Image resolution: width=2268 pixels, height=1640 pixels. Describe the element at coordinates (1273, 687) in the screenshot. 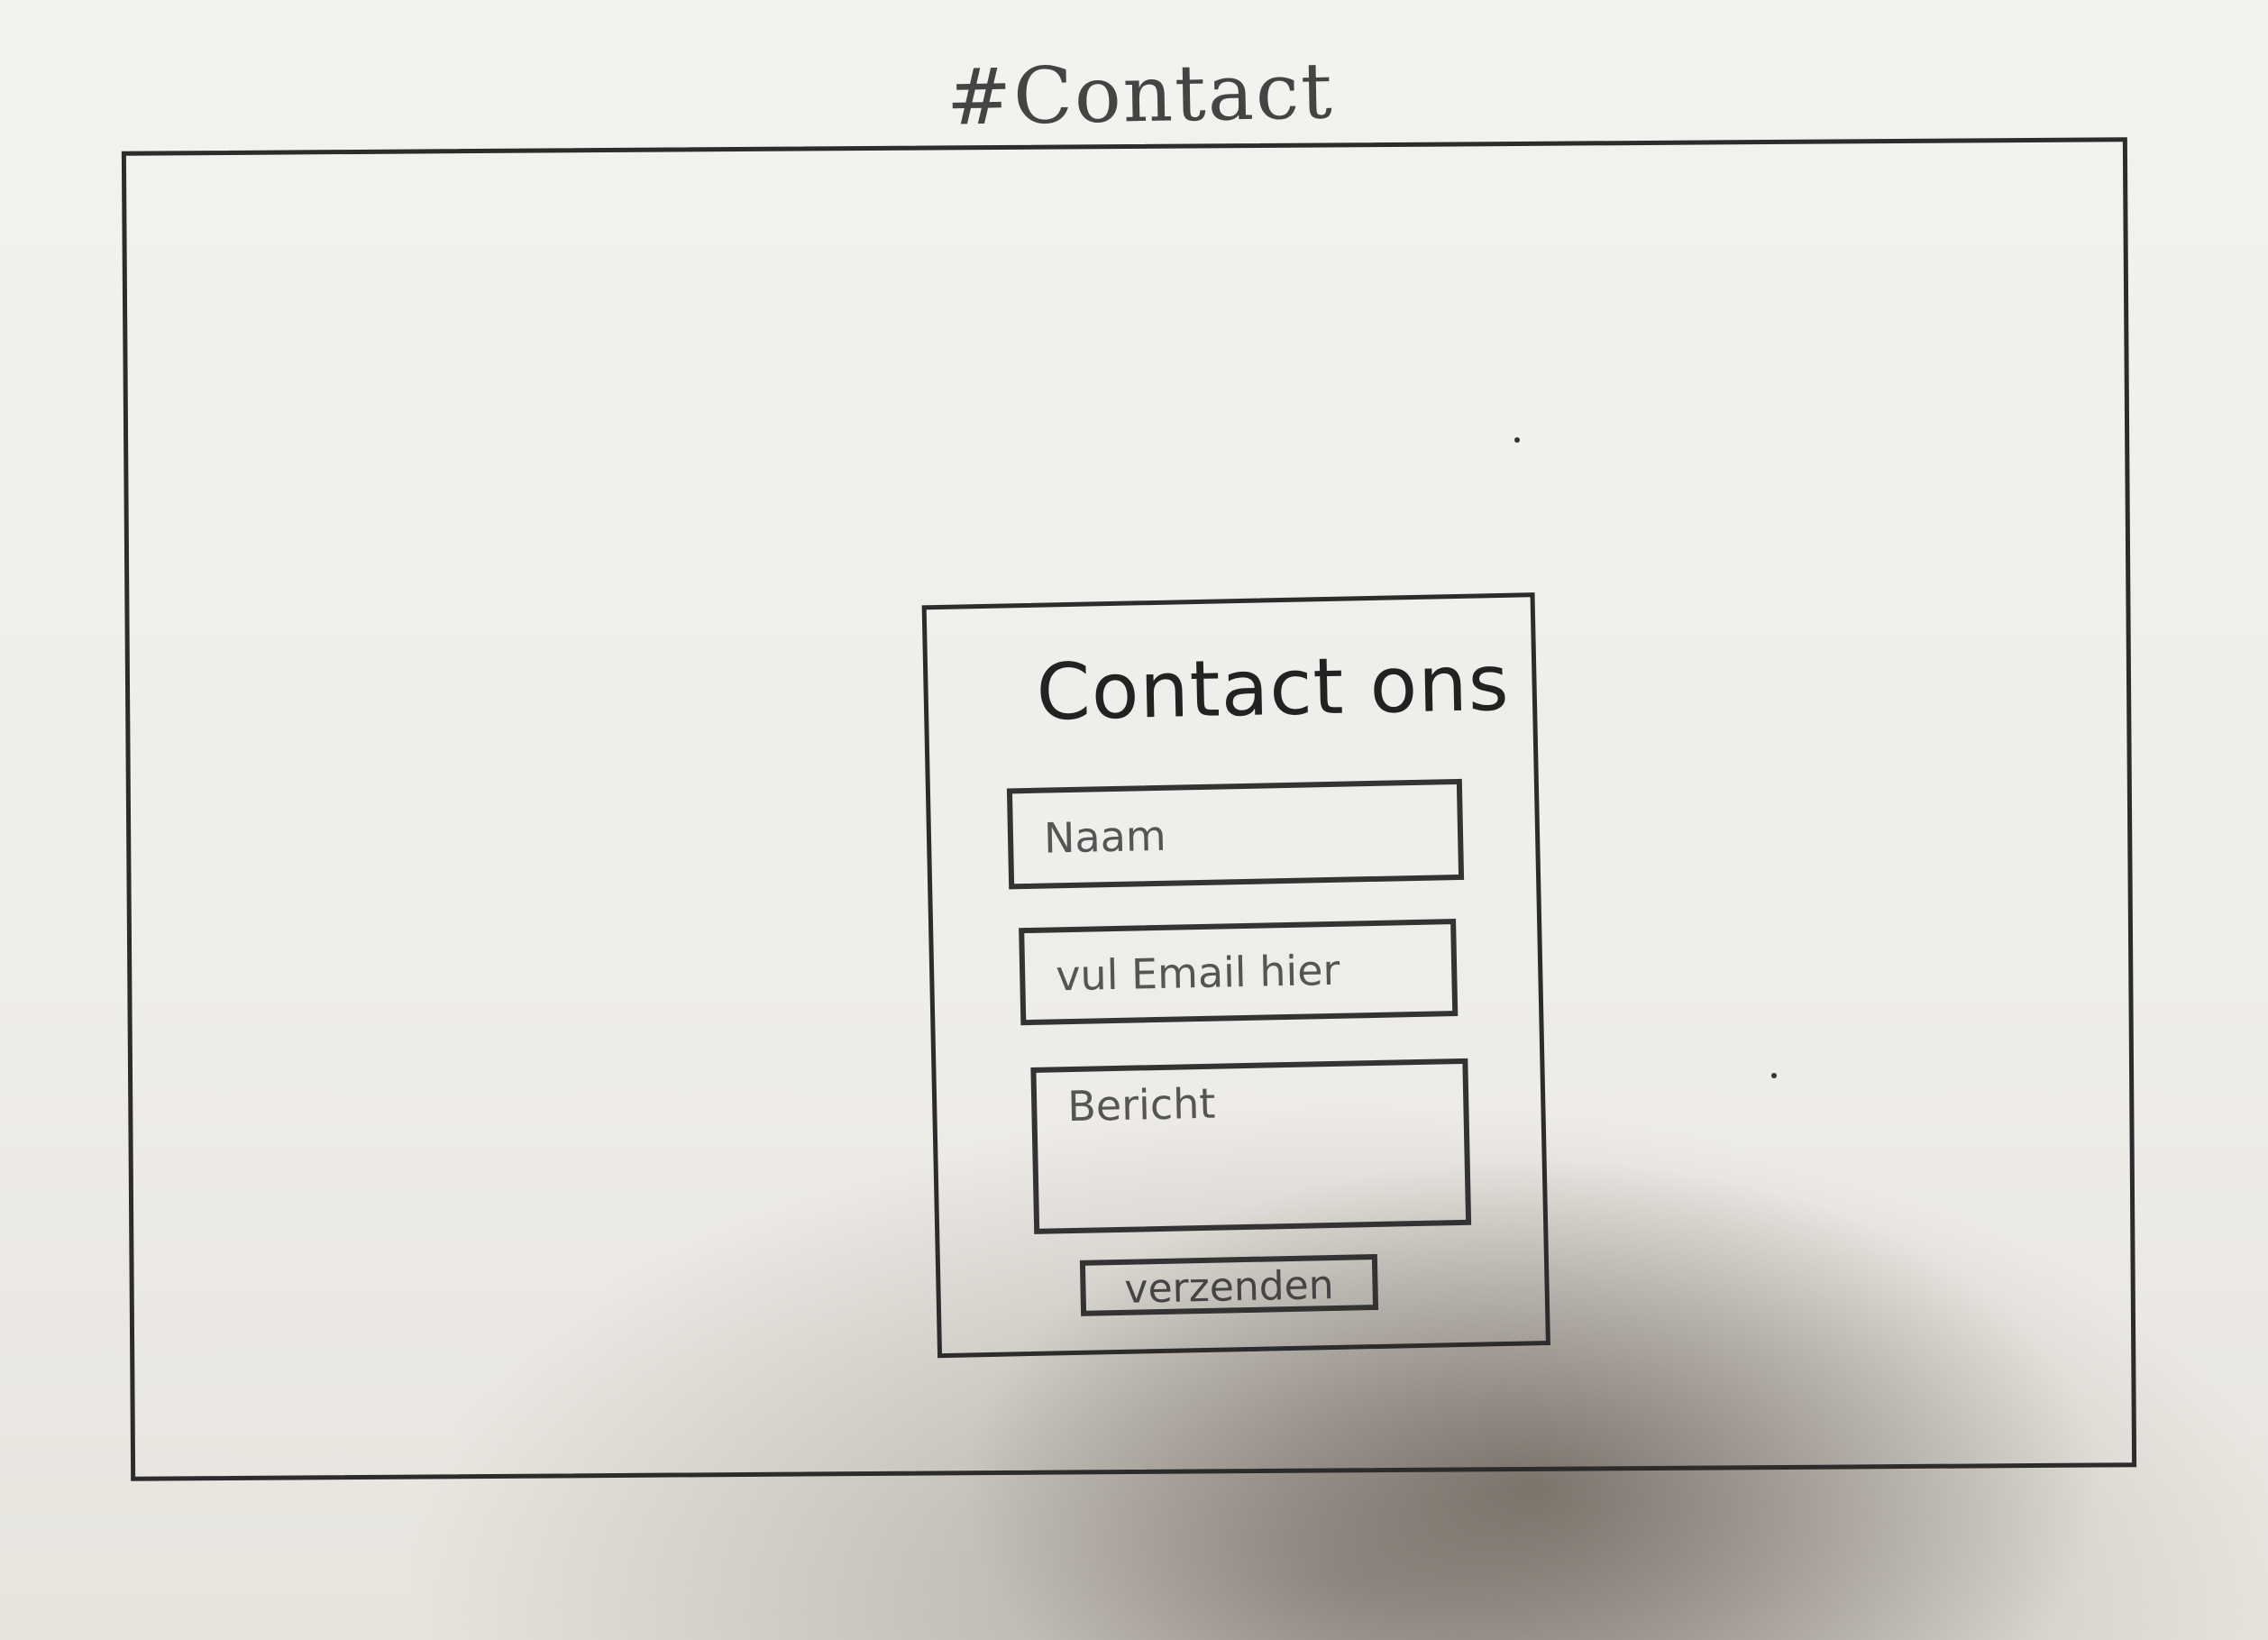

I see `contact-form-title: Contact ons` at that location.